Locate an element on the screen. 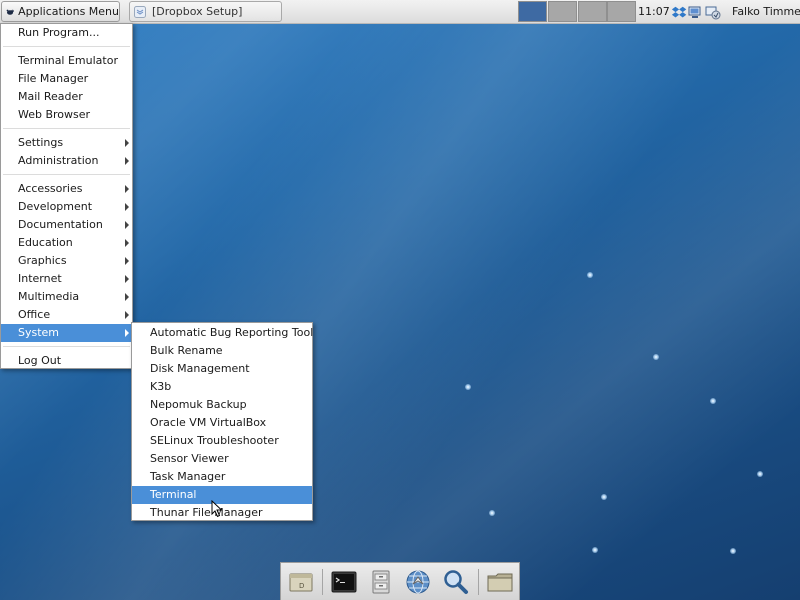 Image resolution: width=800 pixels, height=600 pixels. search-icon is located at coordinates (455, 582).